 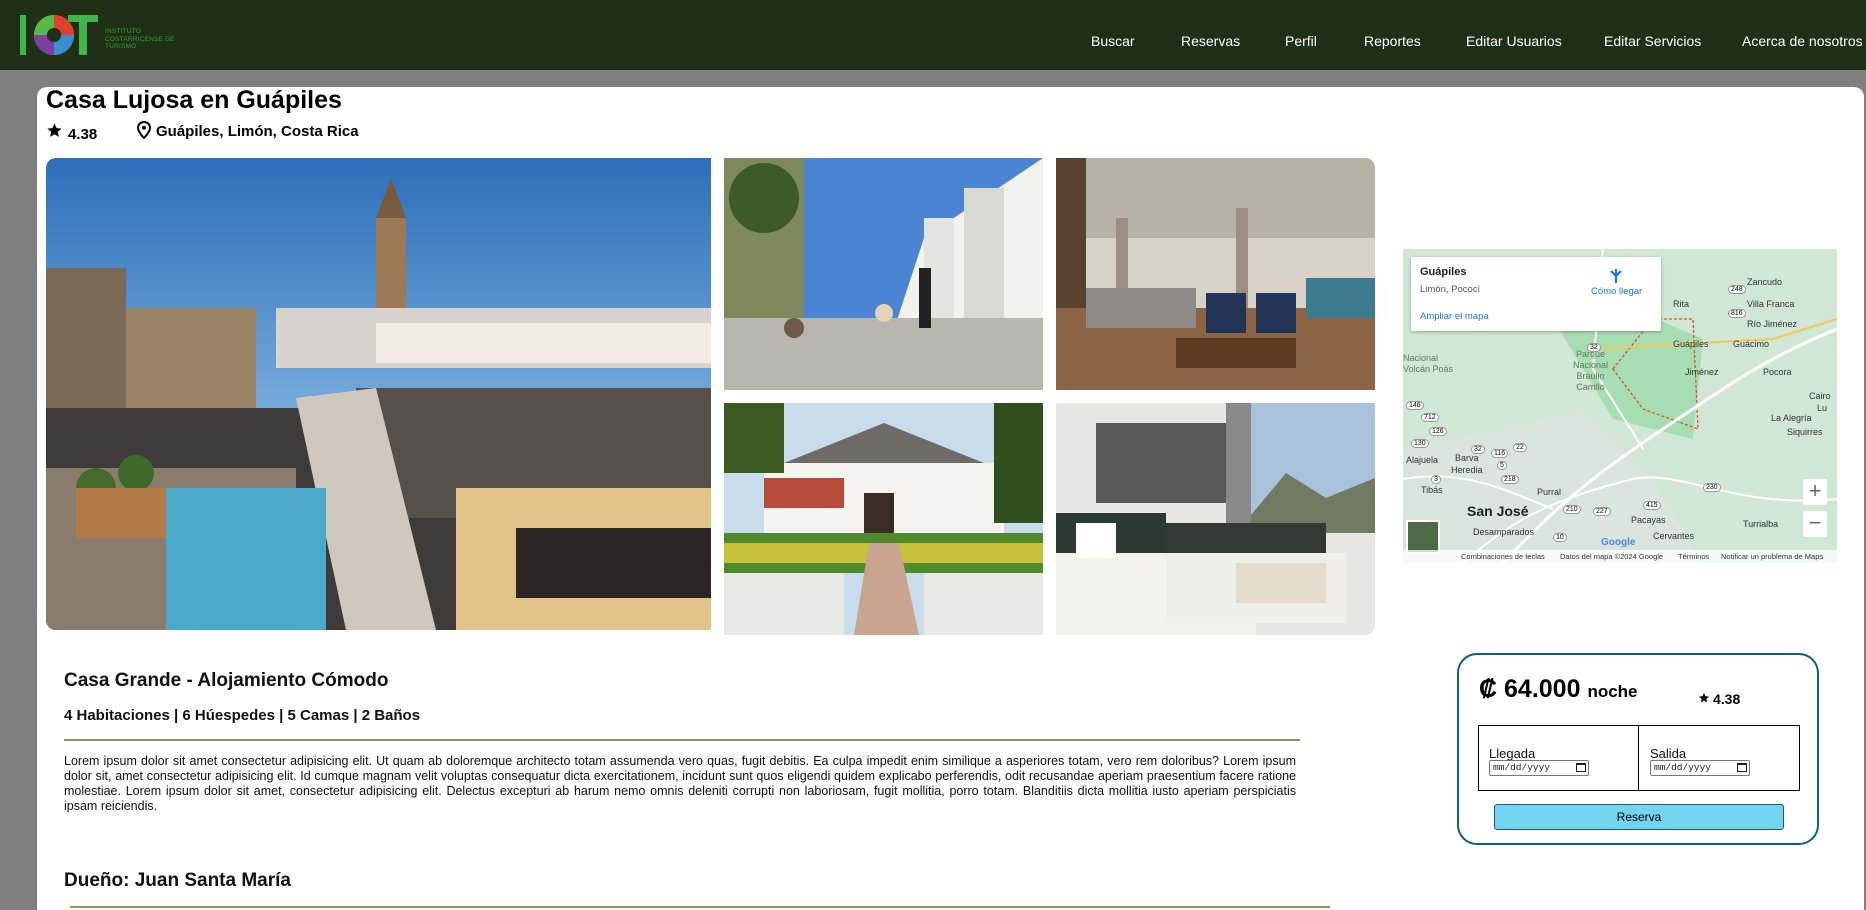 What do you see at coordinates (1652, 505) in the screenshot?
I see `road-shield-415: 415` at bounding box center [1652, 505].